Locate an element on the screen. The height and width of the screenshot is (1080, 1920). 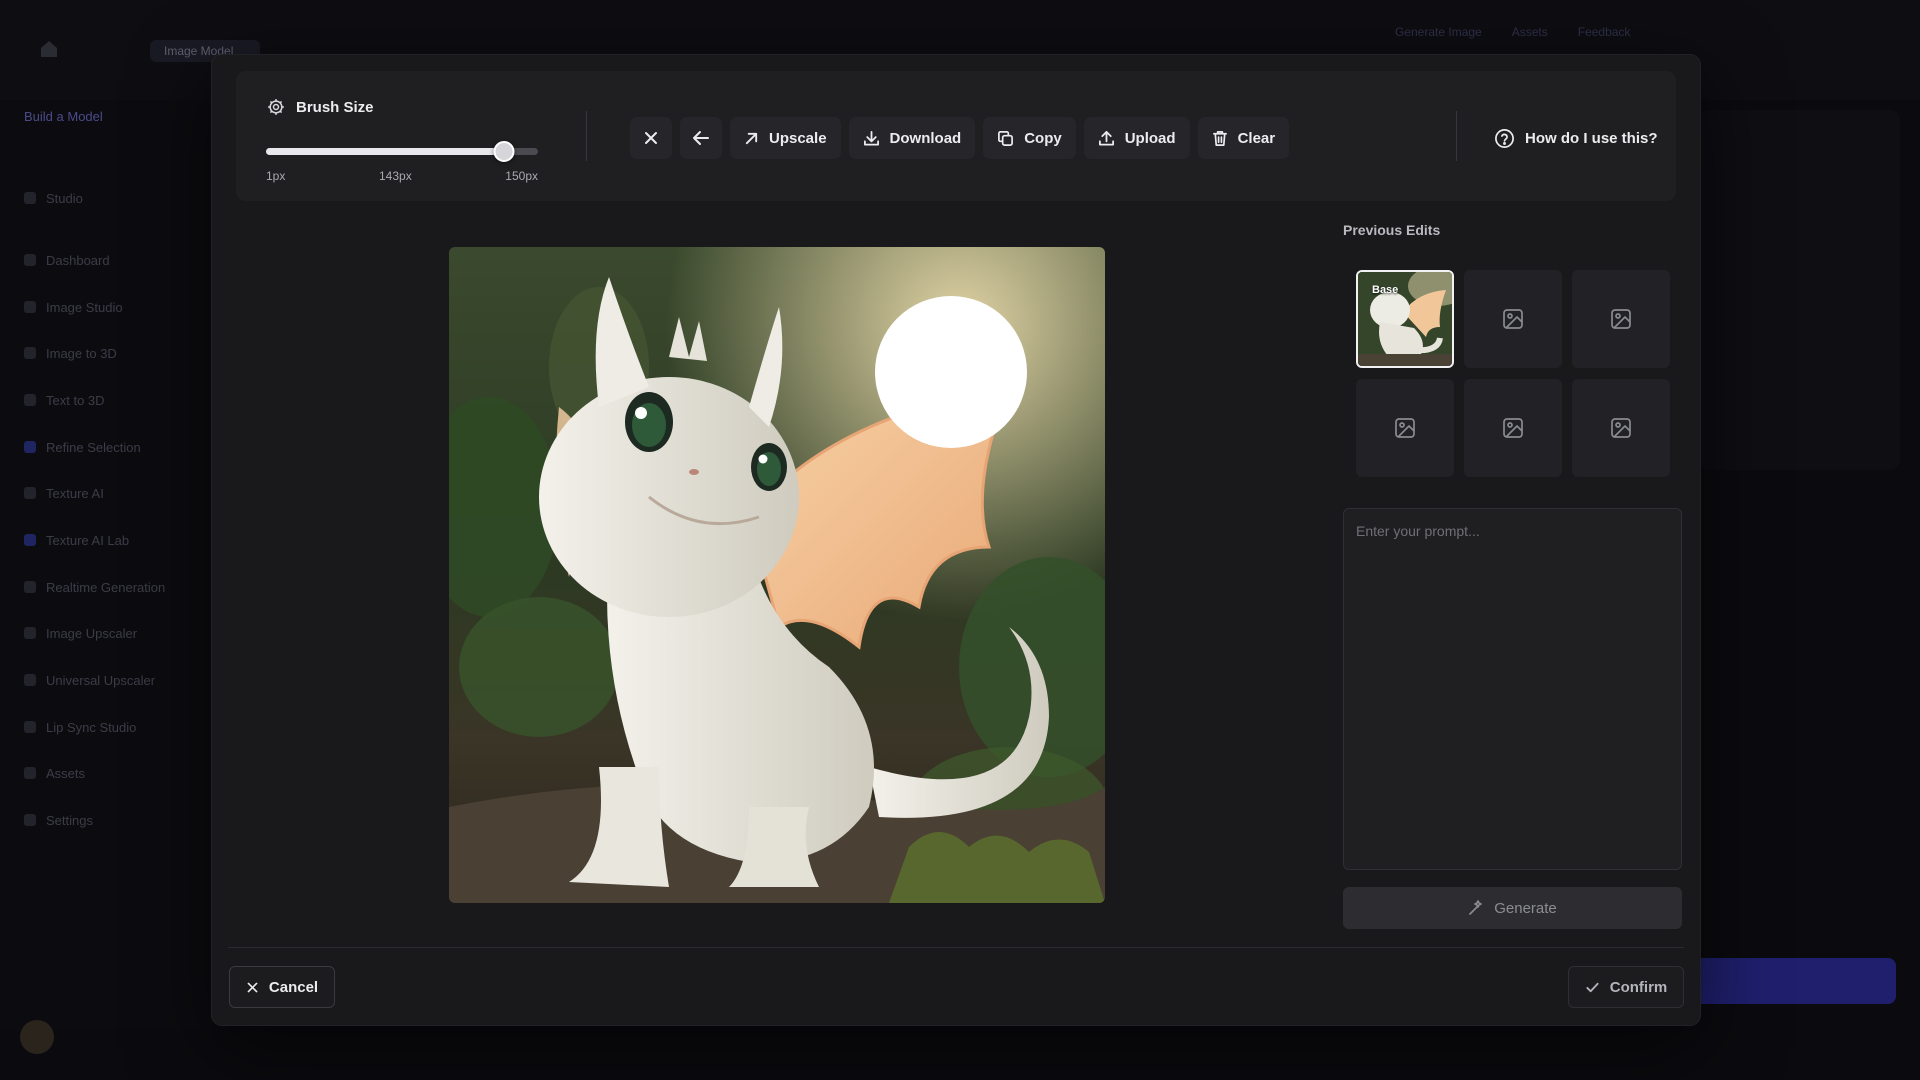
background-sidebar-item: Text to 3D is located at coordinates (64, 400).